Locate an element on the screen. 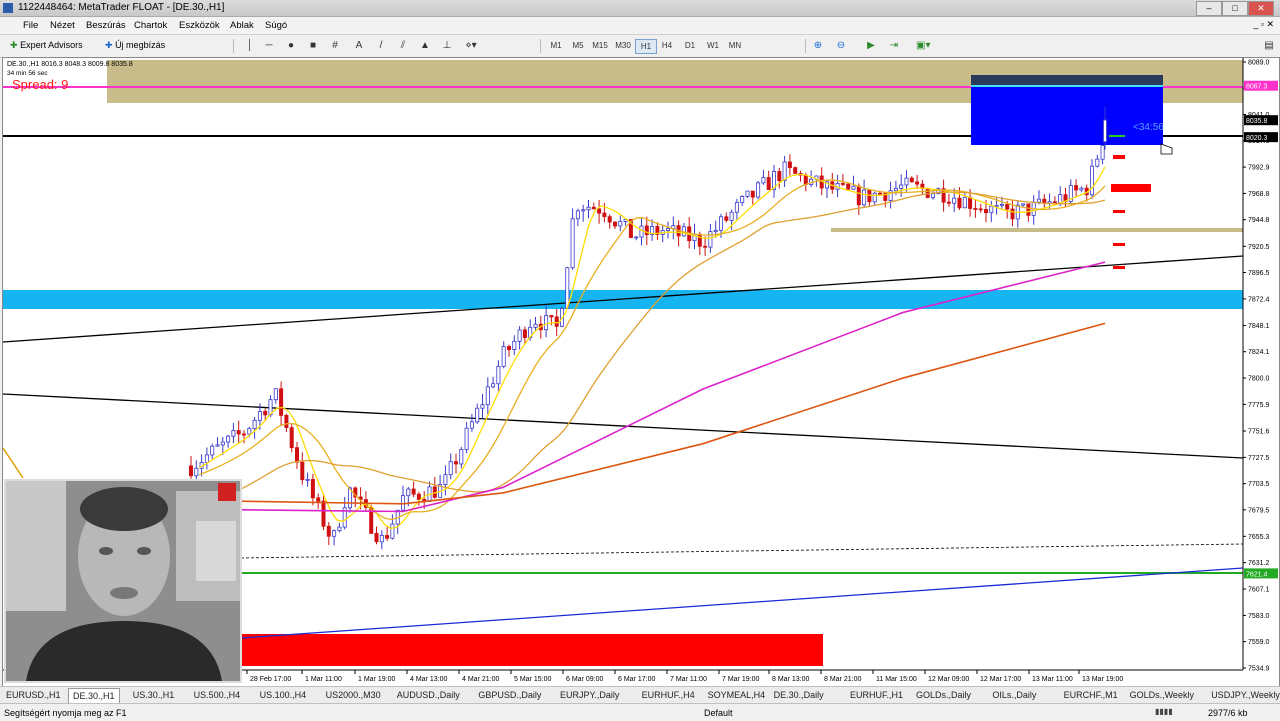 This screenshot has height=721, width=1280. menu-window: Ablak is located at coordinates (242, 25).